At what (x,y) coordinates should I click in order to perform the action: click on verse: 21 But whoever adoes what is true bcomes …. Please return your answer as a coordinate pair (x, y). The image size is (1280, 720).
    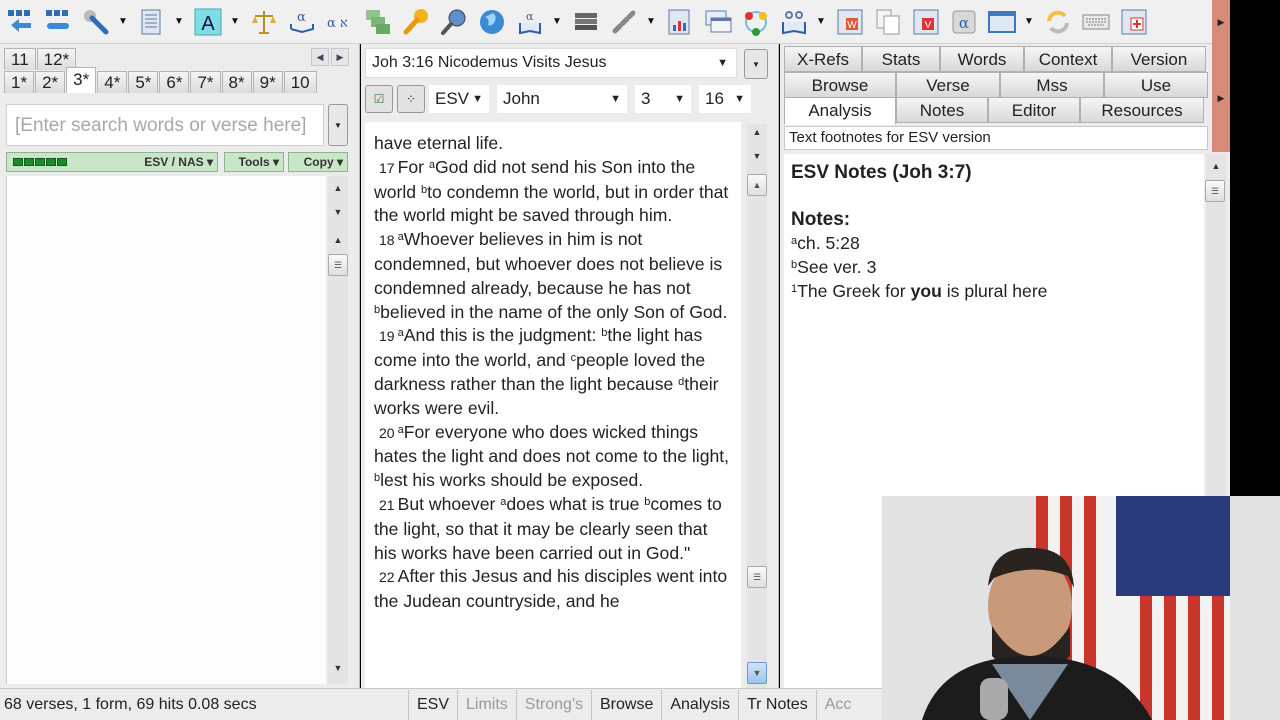
    Looking at the image, I should click on (553, 529).